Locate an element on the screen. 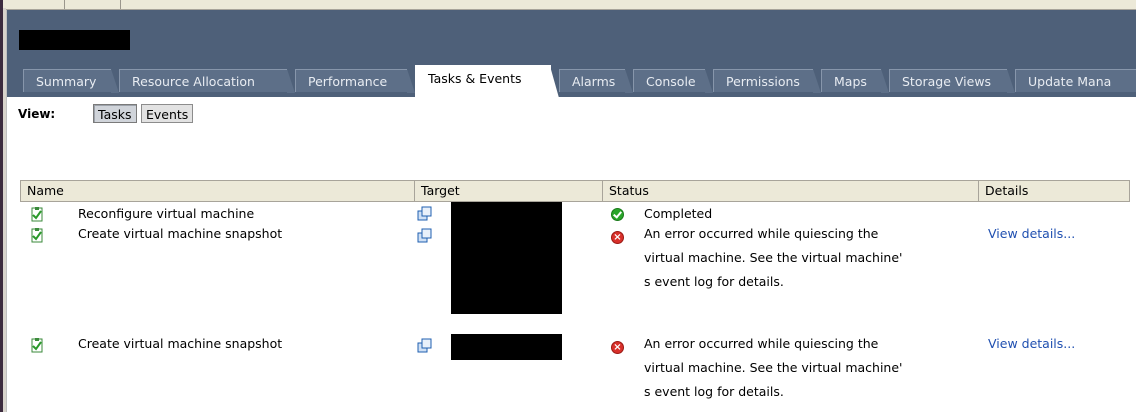 The width and height of the screenshot is (1136, 412). status-text: Completed is located at coordinates (678, 213).